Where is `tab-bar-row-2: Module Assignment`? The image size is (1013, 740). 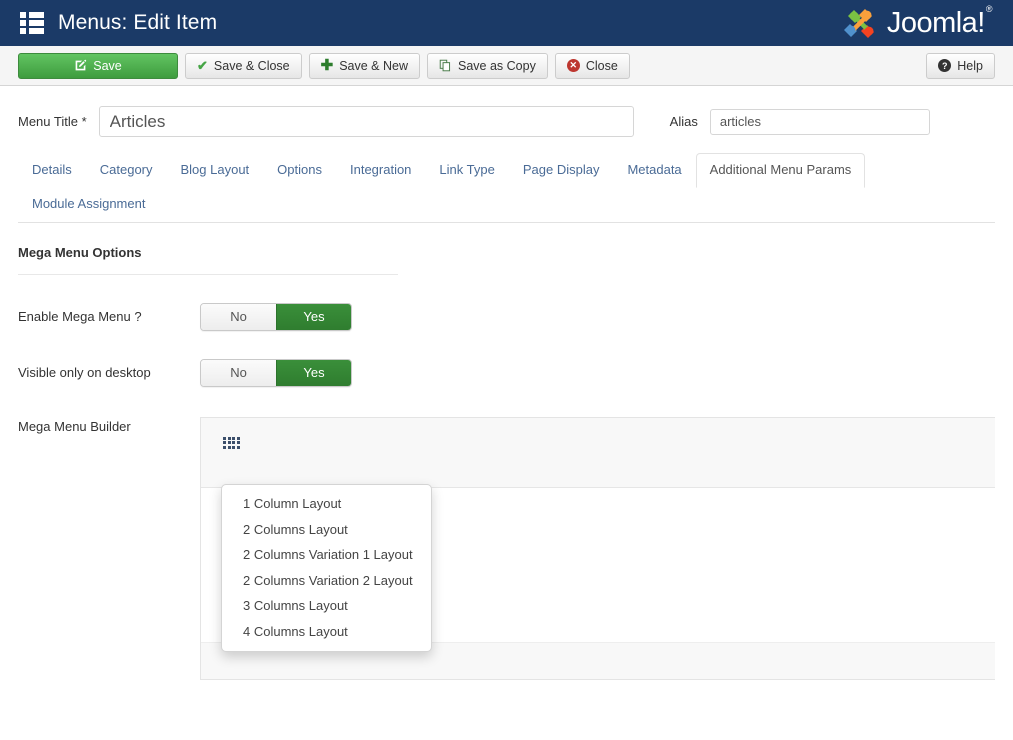 tab-bar-row-2: Module Assignment is located at coordinates (506, 204).